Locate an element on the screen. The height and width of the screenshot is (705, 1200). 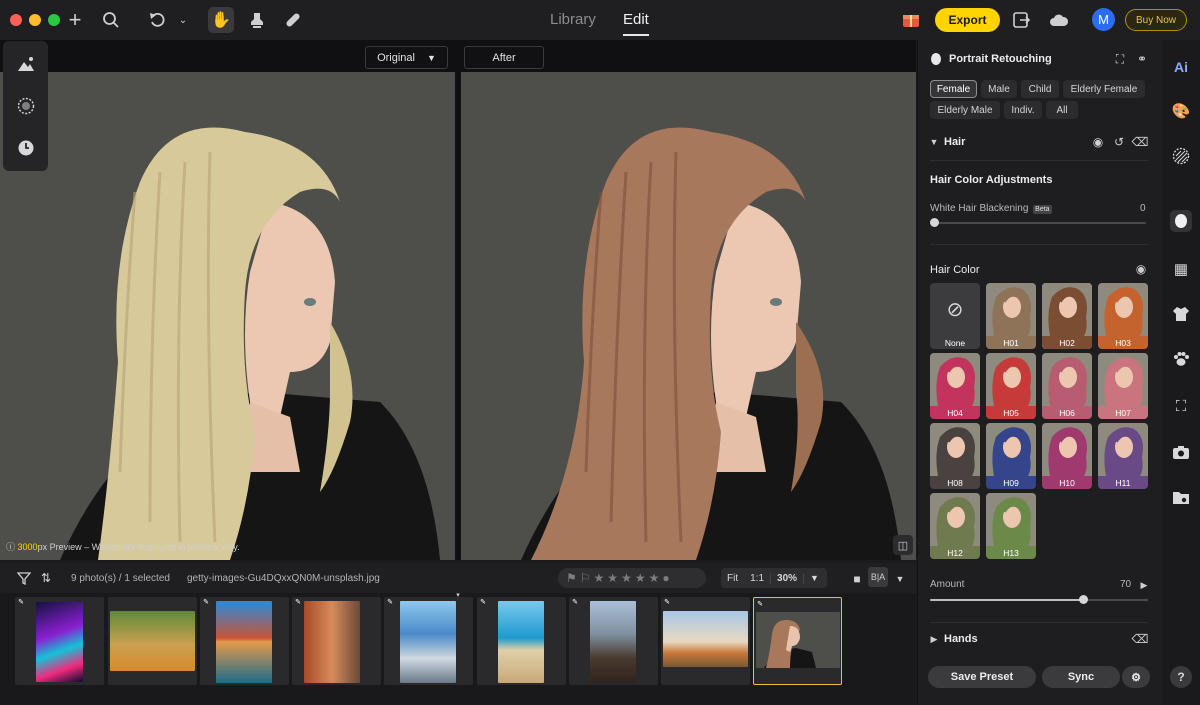
zoom-fit-button: Fit is located at coordinates (732, 578).